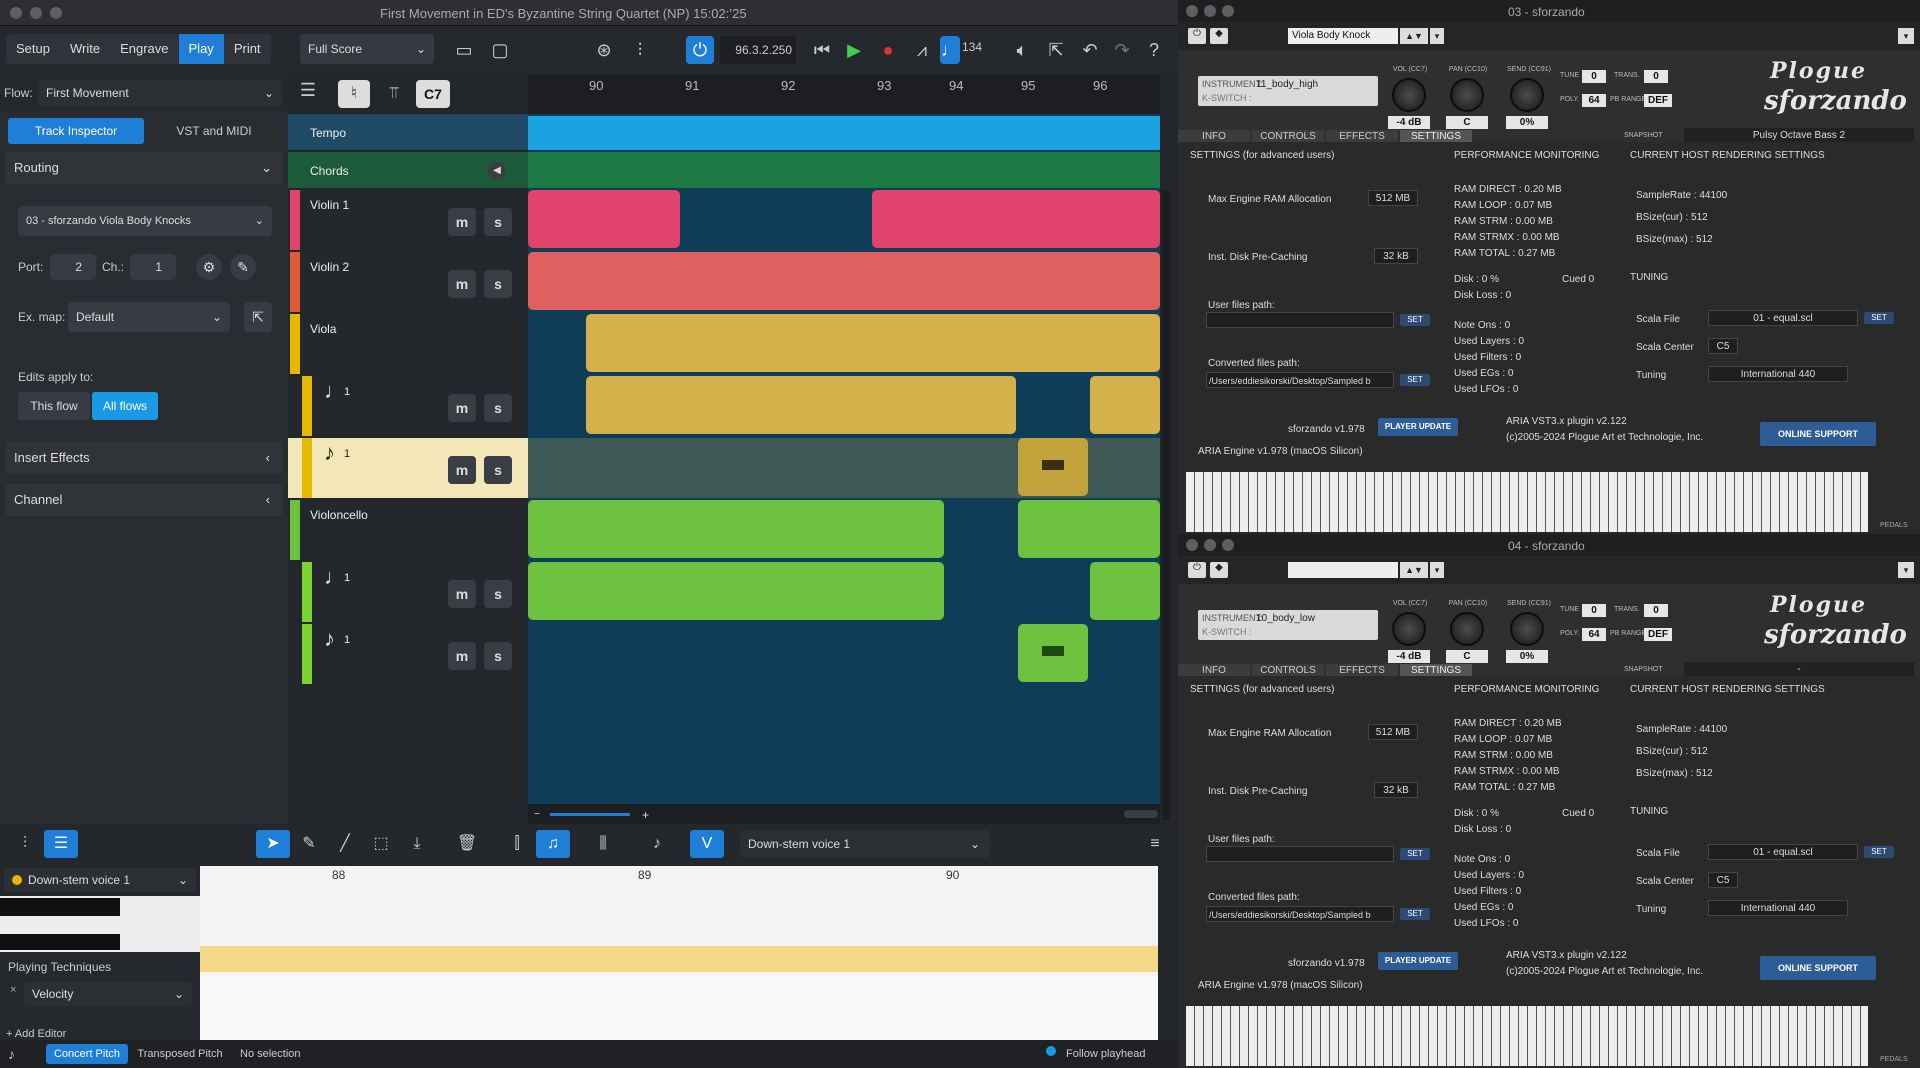 This screenshot has height=1068, width=1920. Describe the element at coordinates (657, 844) in the screenshot. I see `note-length-icon: ♪` at that location.